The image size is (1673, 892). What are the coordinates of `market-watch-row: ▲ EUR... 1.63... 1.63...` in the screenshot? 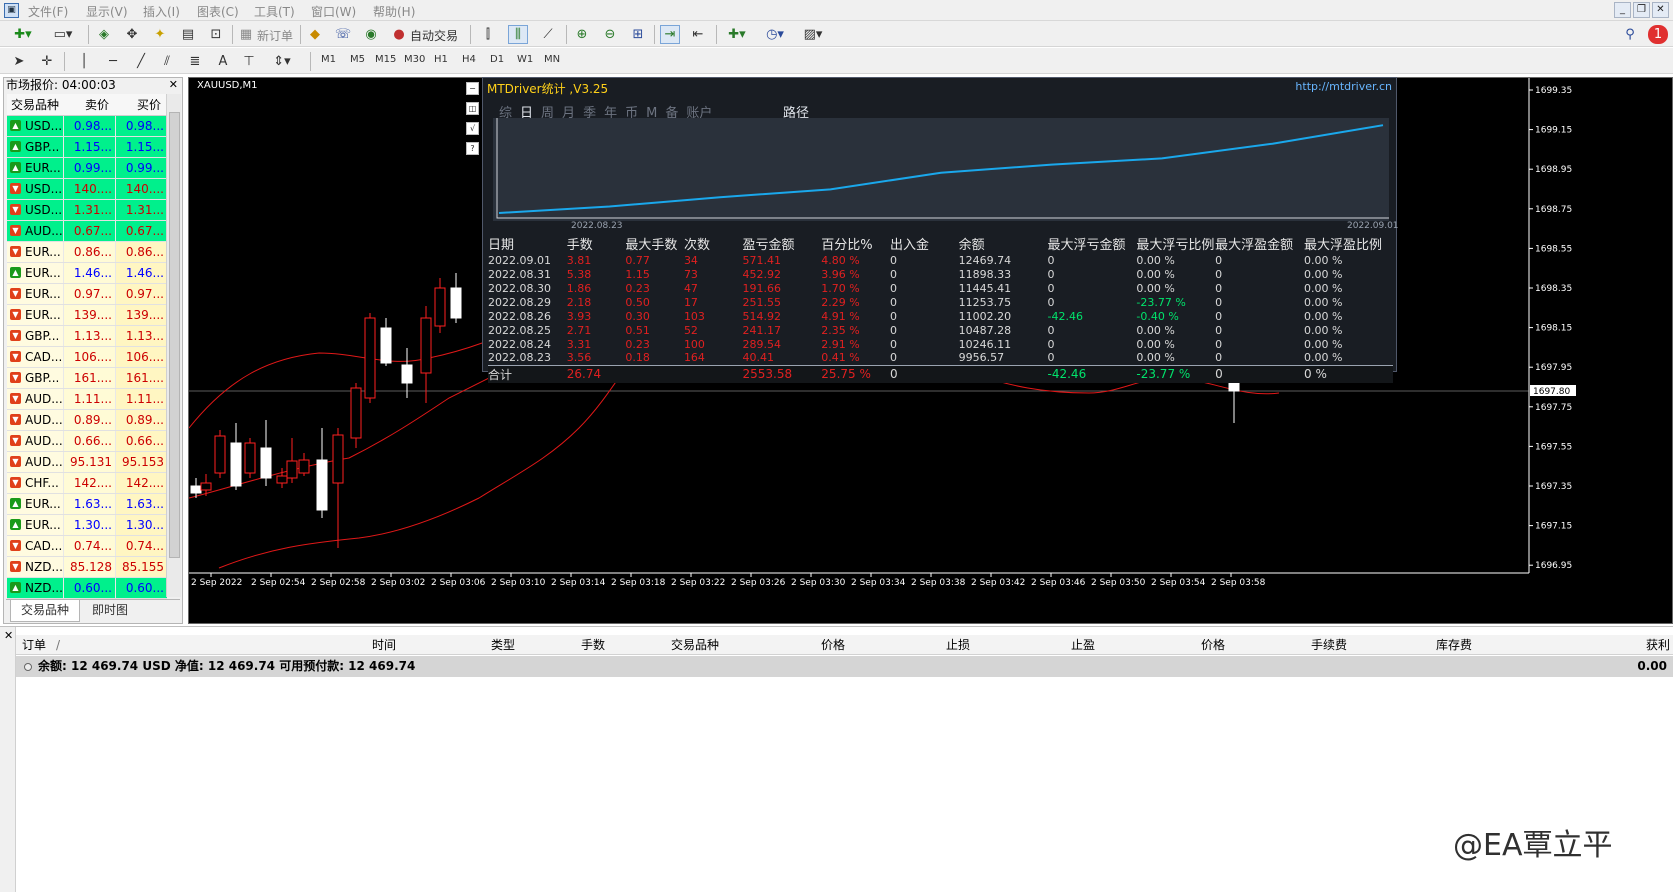 It's located at (87, 504).